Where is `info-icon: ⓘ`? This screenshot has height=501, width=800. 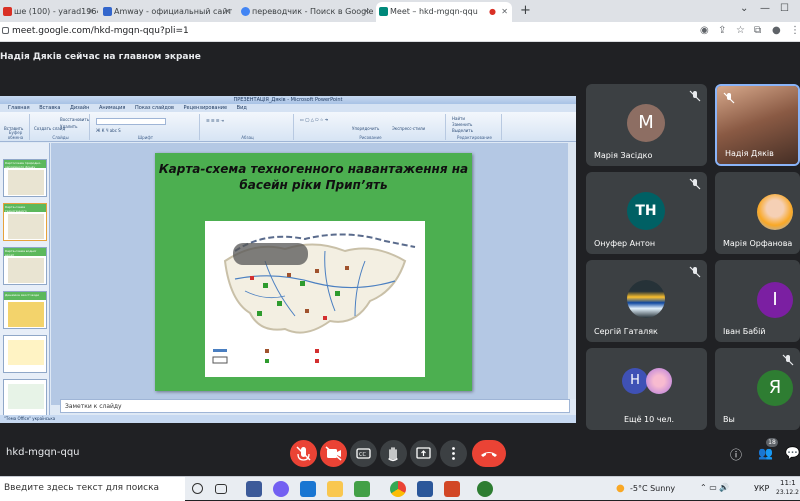
info-icon: ⓘ is located at coordinates (736, 454).